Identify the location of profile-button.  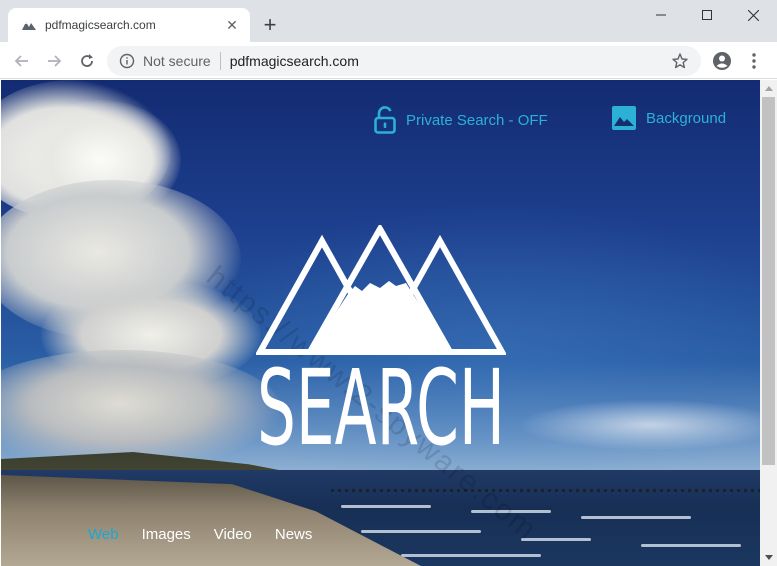
(722, 61).